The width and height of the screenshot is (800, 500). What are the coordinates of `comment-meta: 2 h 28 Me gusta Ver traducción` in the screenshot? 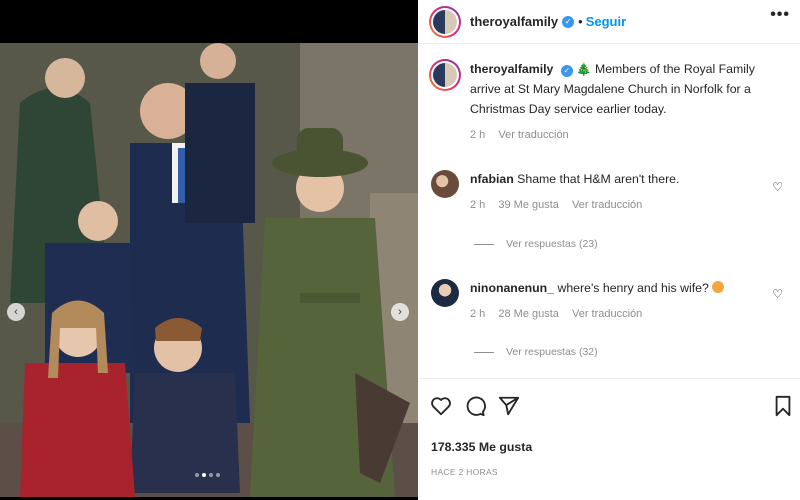 It's located at (597, 314).